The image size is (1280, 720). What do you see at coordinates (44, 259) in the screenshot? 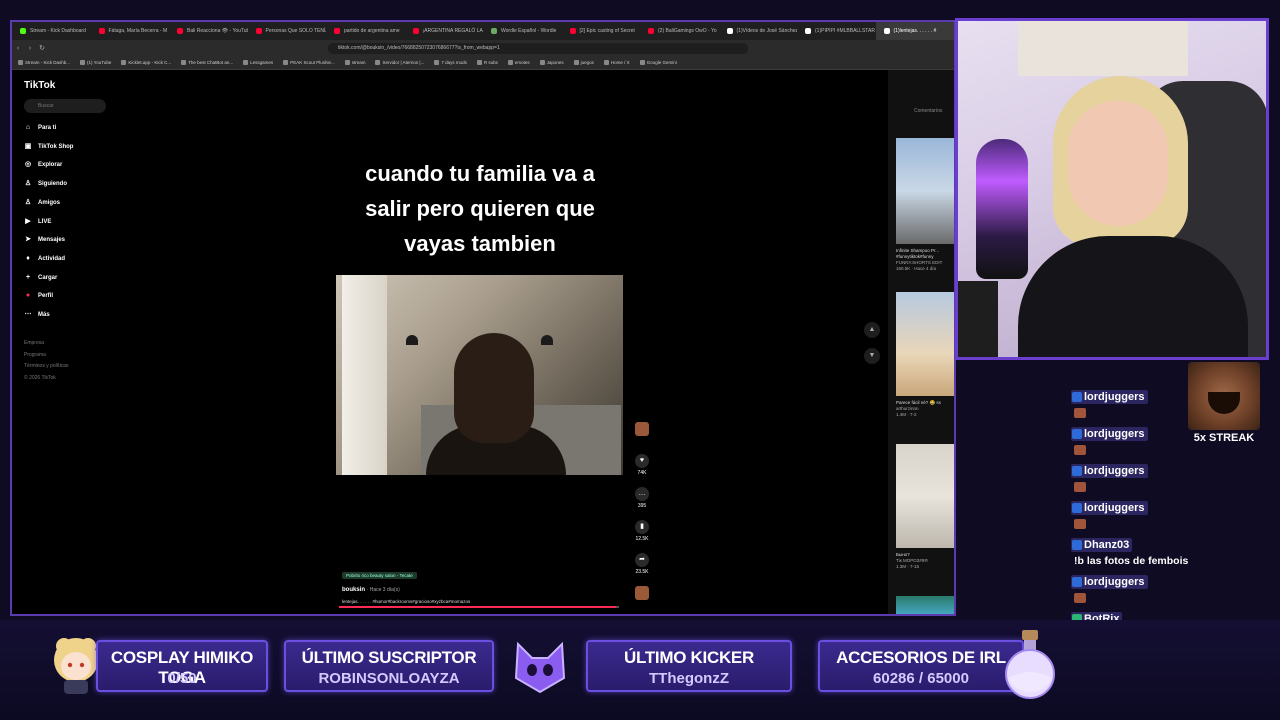
I see `sidebar-item-actividad: ♦ Actividad` at bounding box center [44, 259].